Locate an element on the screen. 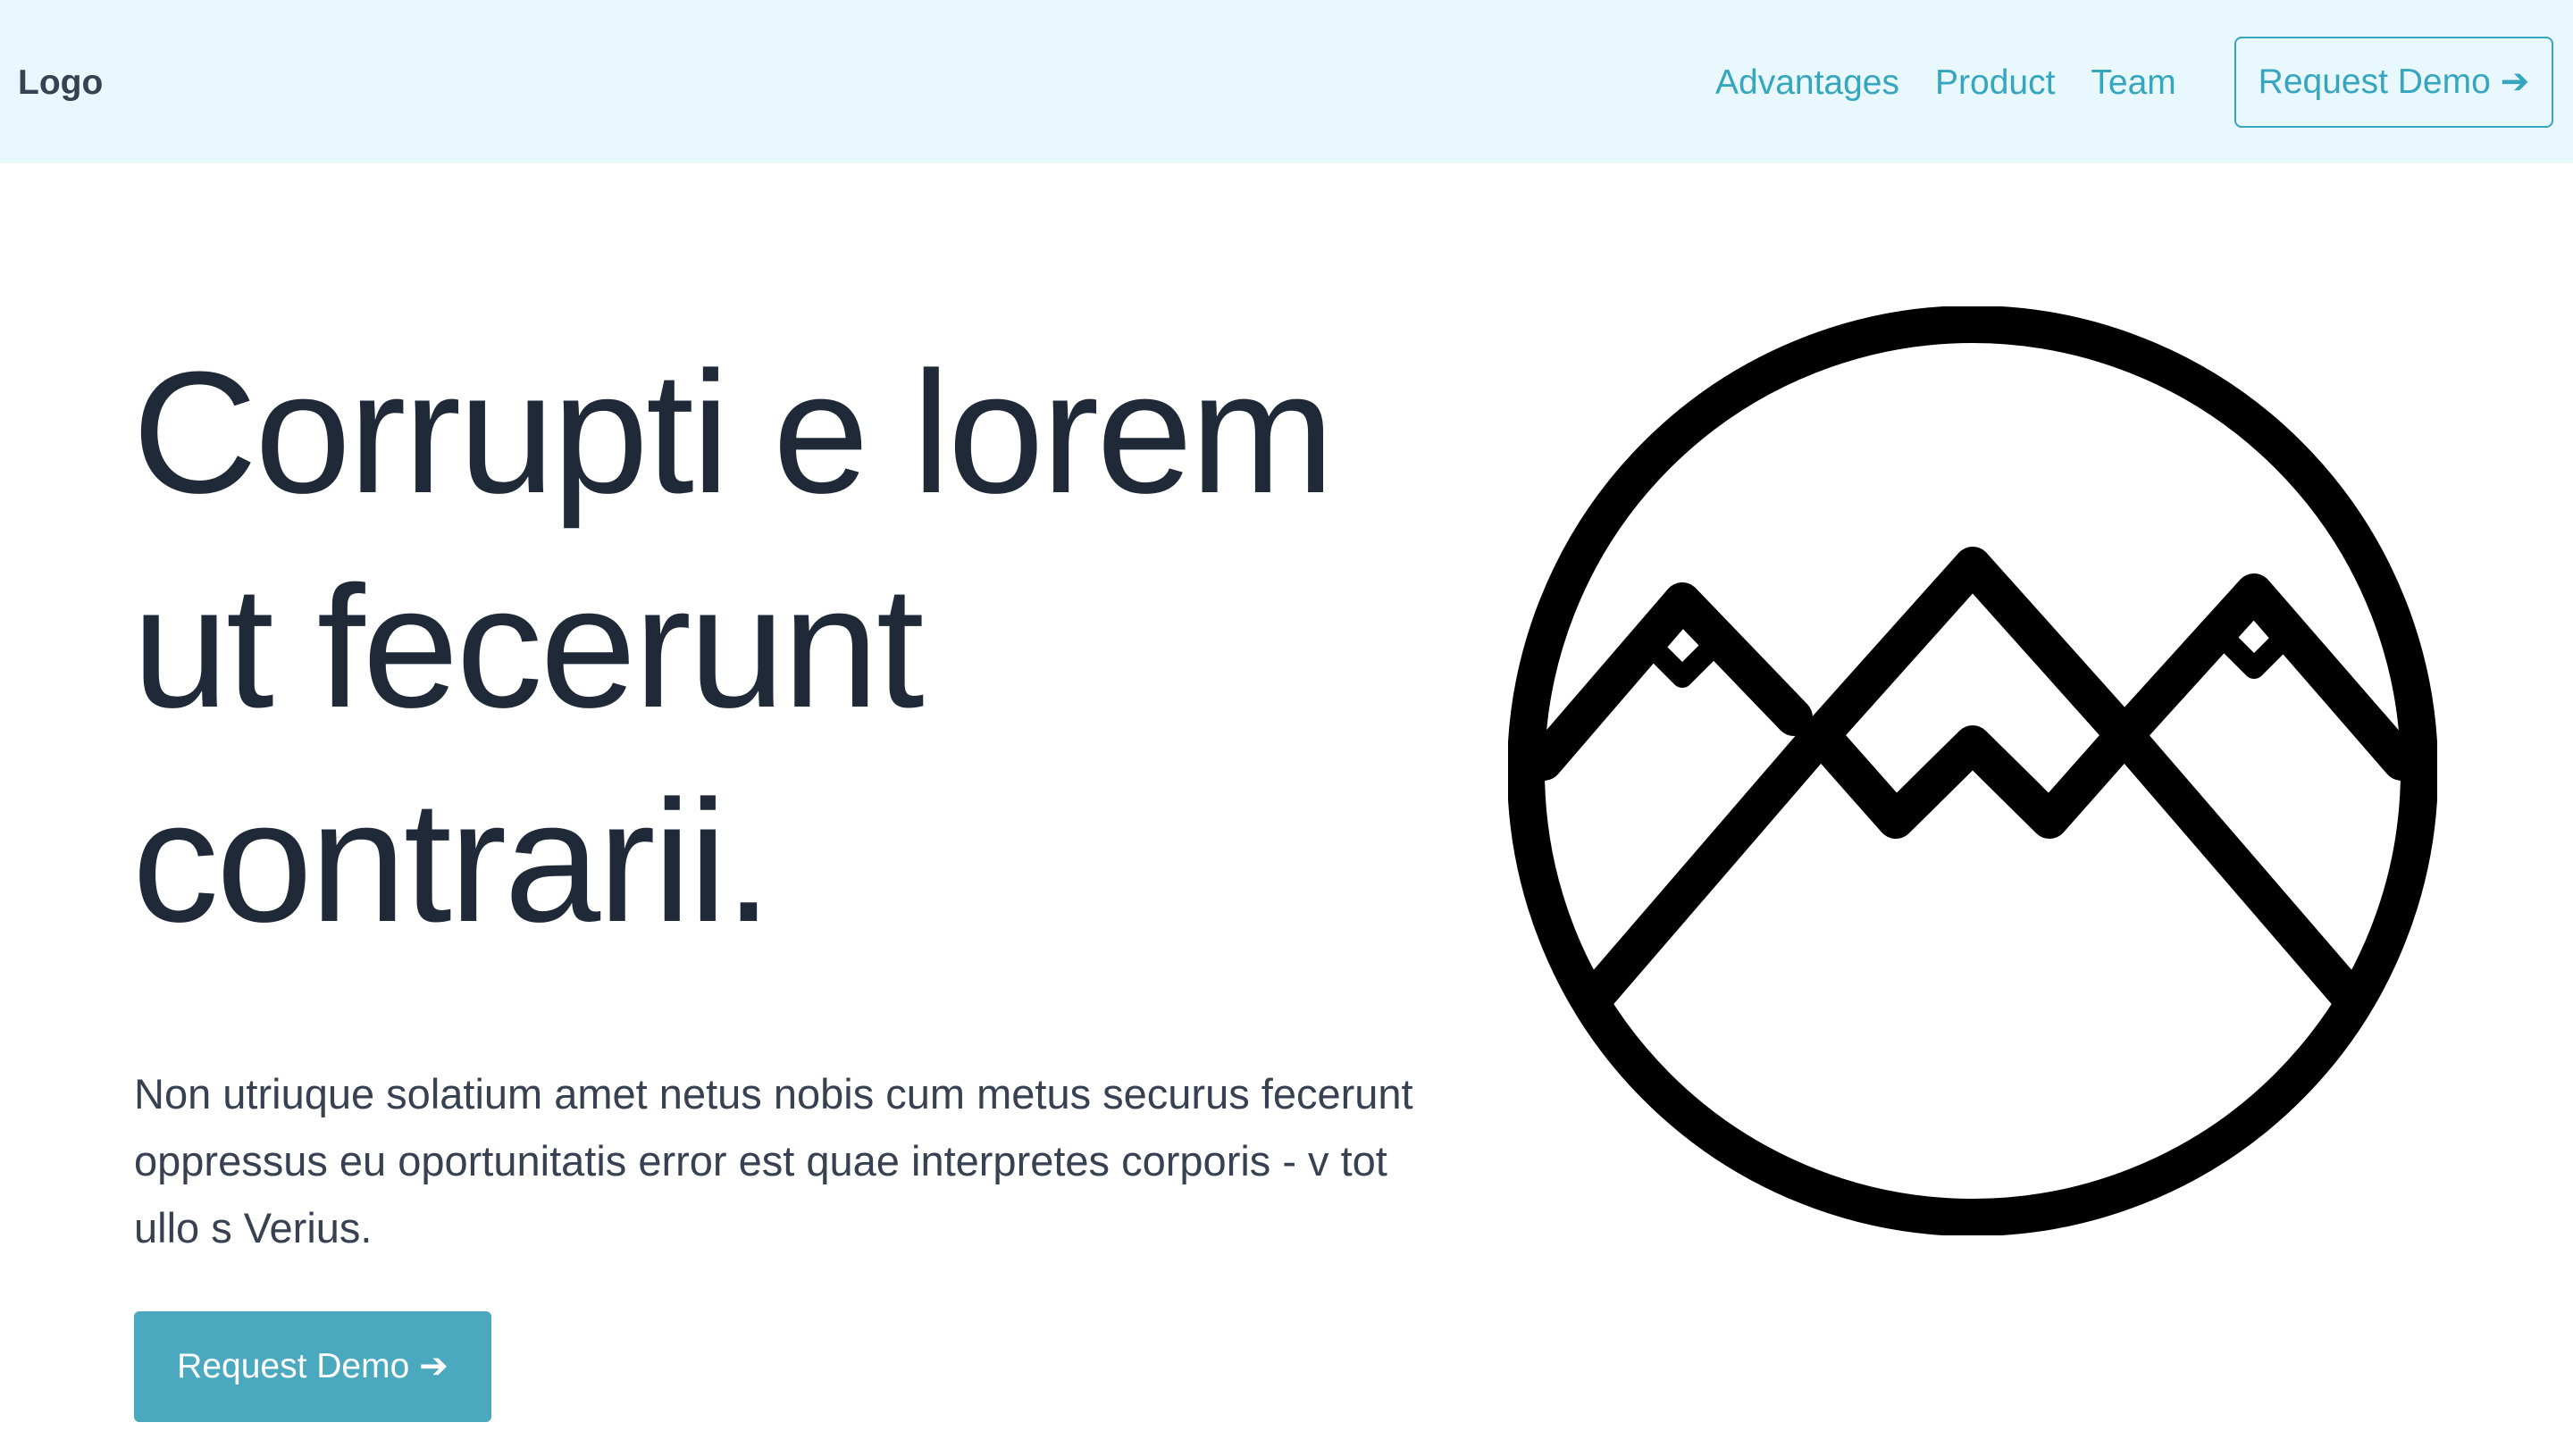  nav-link-advantages: Advantages is located at coordinates (1807, 83).